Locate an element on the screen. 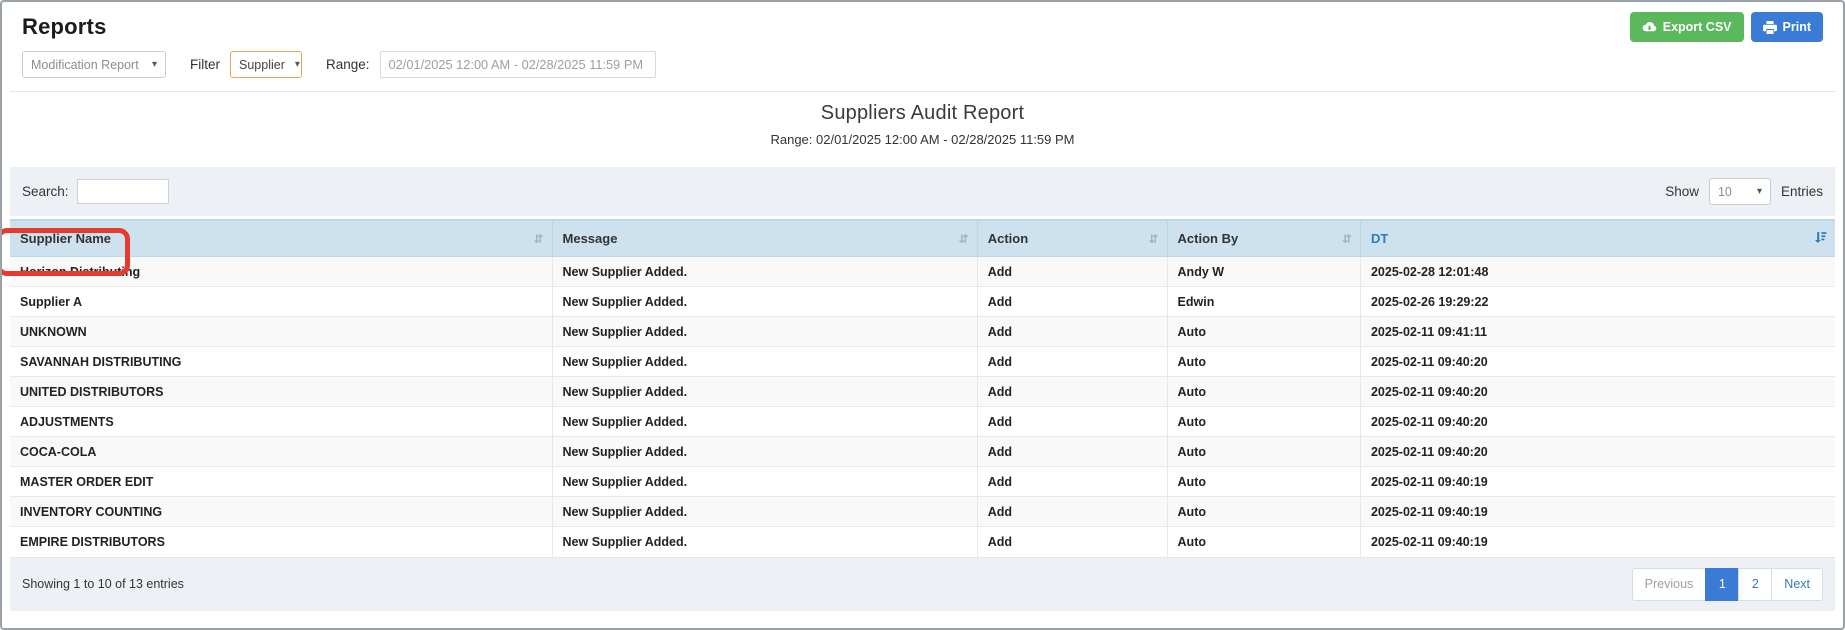 This screenshot has height=630, width=1845. cell-supplier: ADJUSTMENTS is located at coordinates (281, 421).